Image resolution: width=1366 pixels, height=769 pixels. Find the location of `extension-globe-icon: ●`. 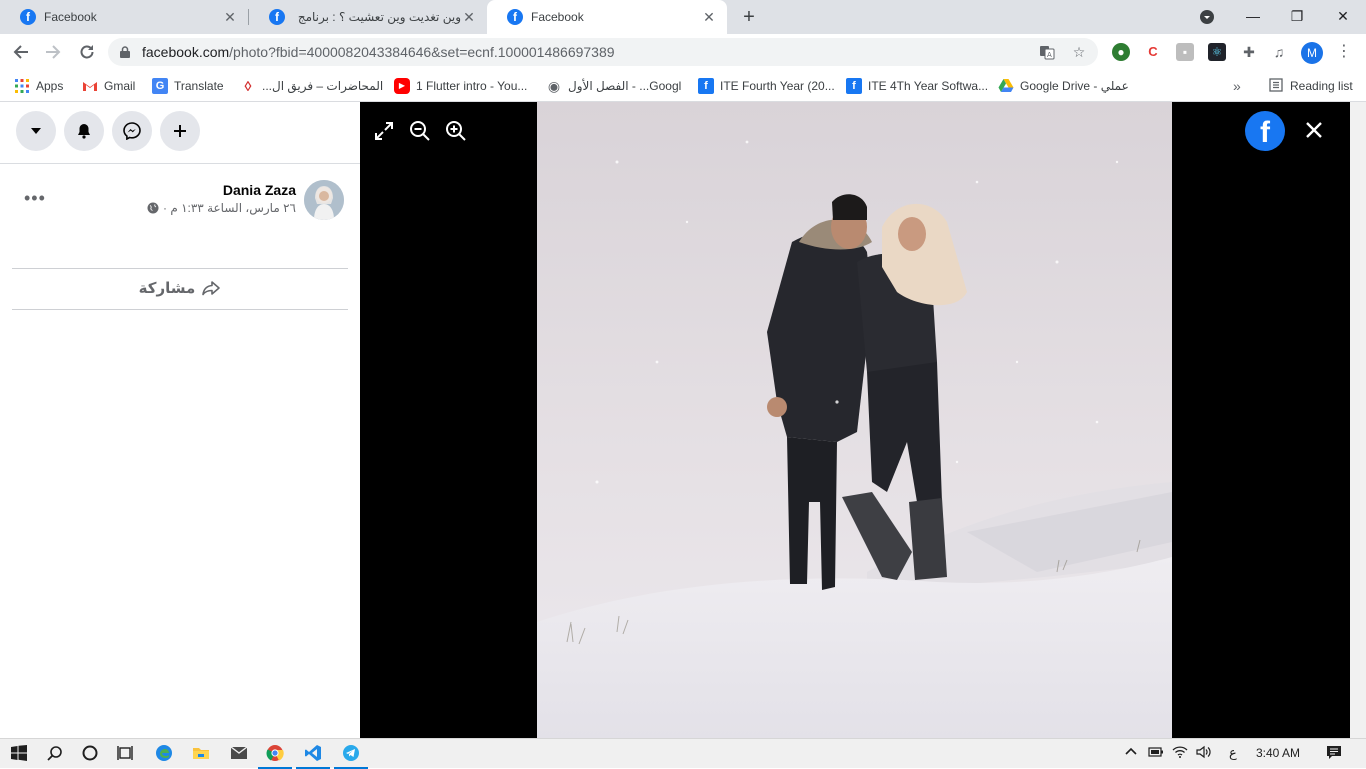

extension-globe-icon: ● is located at coordinates (1121, 52).